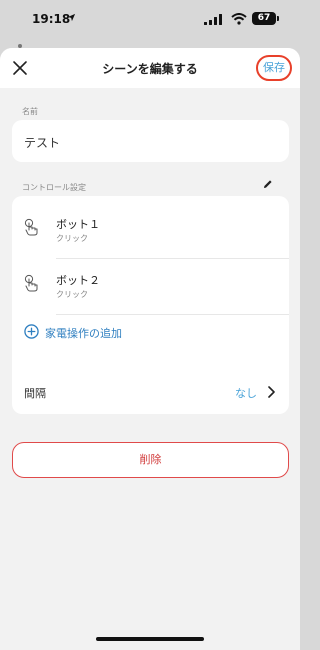 The height and width of the screenshot is (650, 320). I want to click on list-item: ボット２ クリック, so click(150, 286).